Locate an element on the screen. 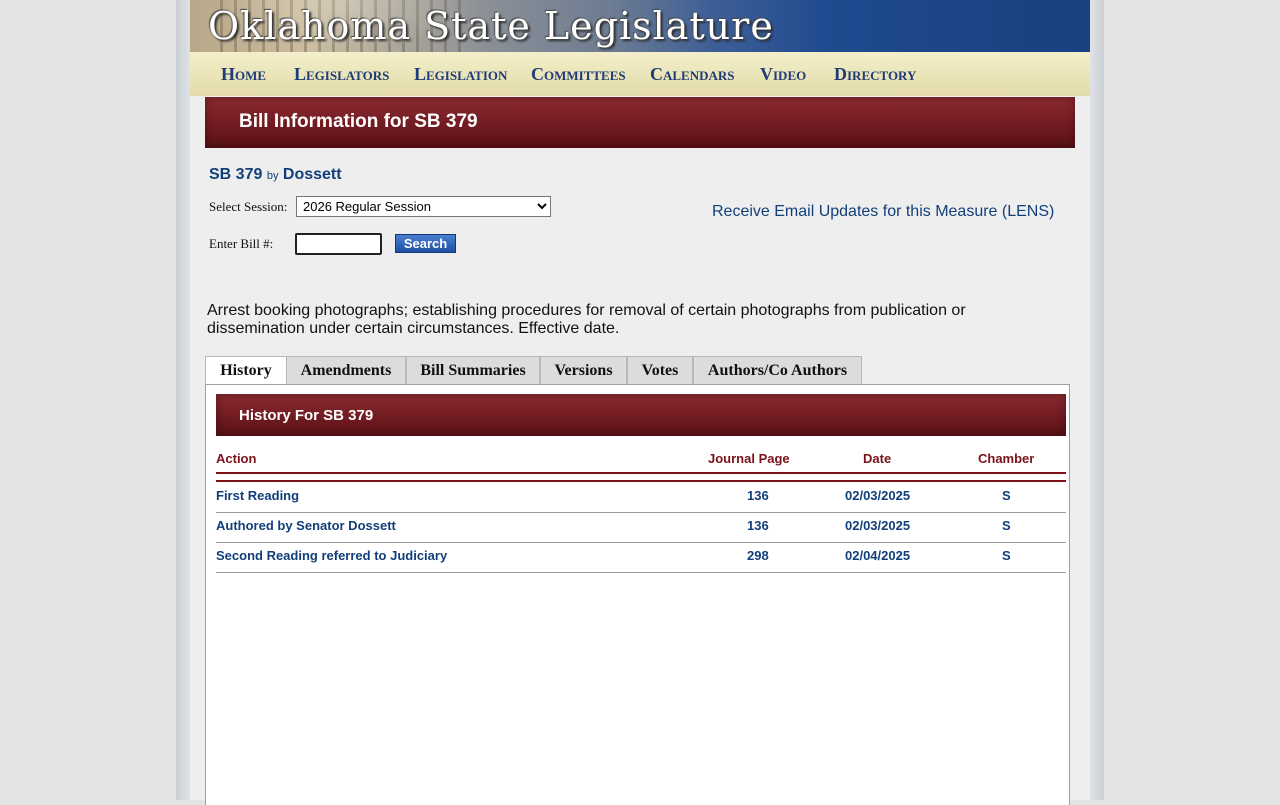 The height and width of the screenshot is (805, 1280). history-header: History For SB 379 is located at coordinates (641, 415).